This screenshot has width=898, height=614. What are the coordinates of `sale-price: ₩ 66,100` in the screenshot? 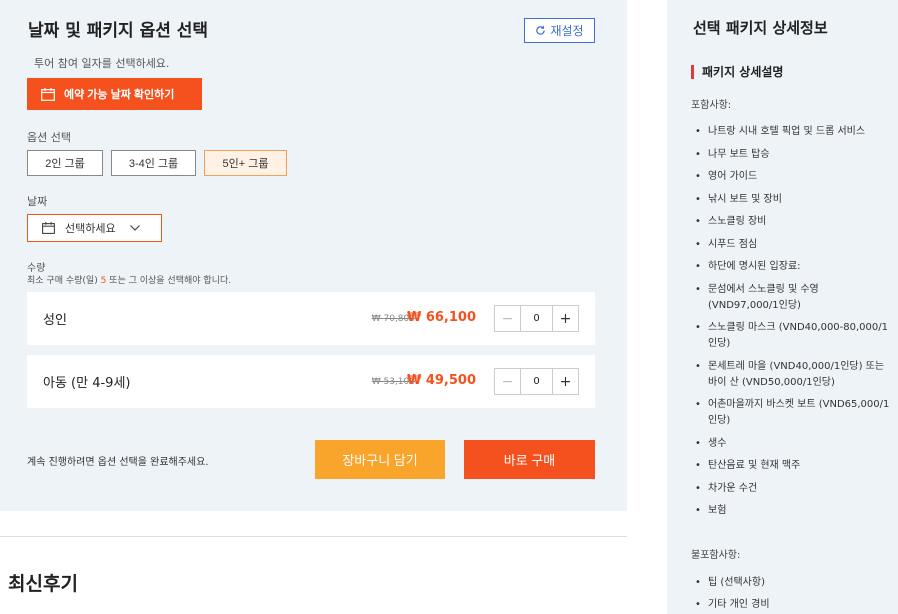 It's located at (441, 317).